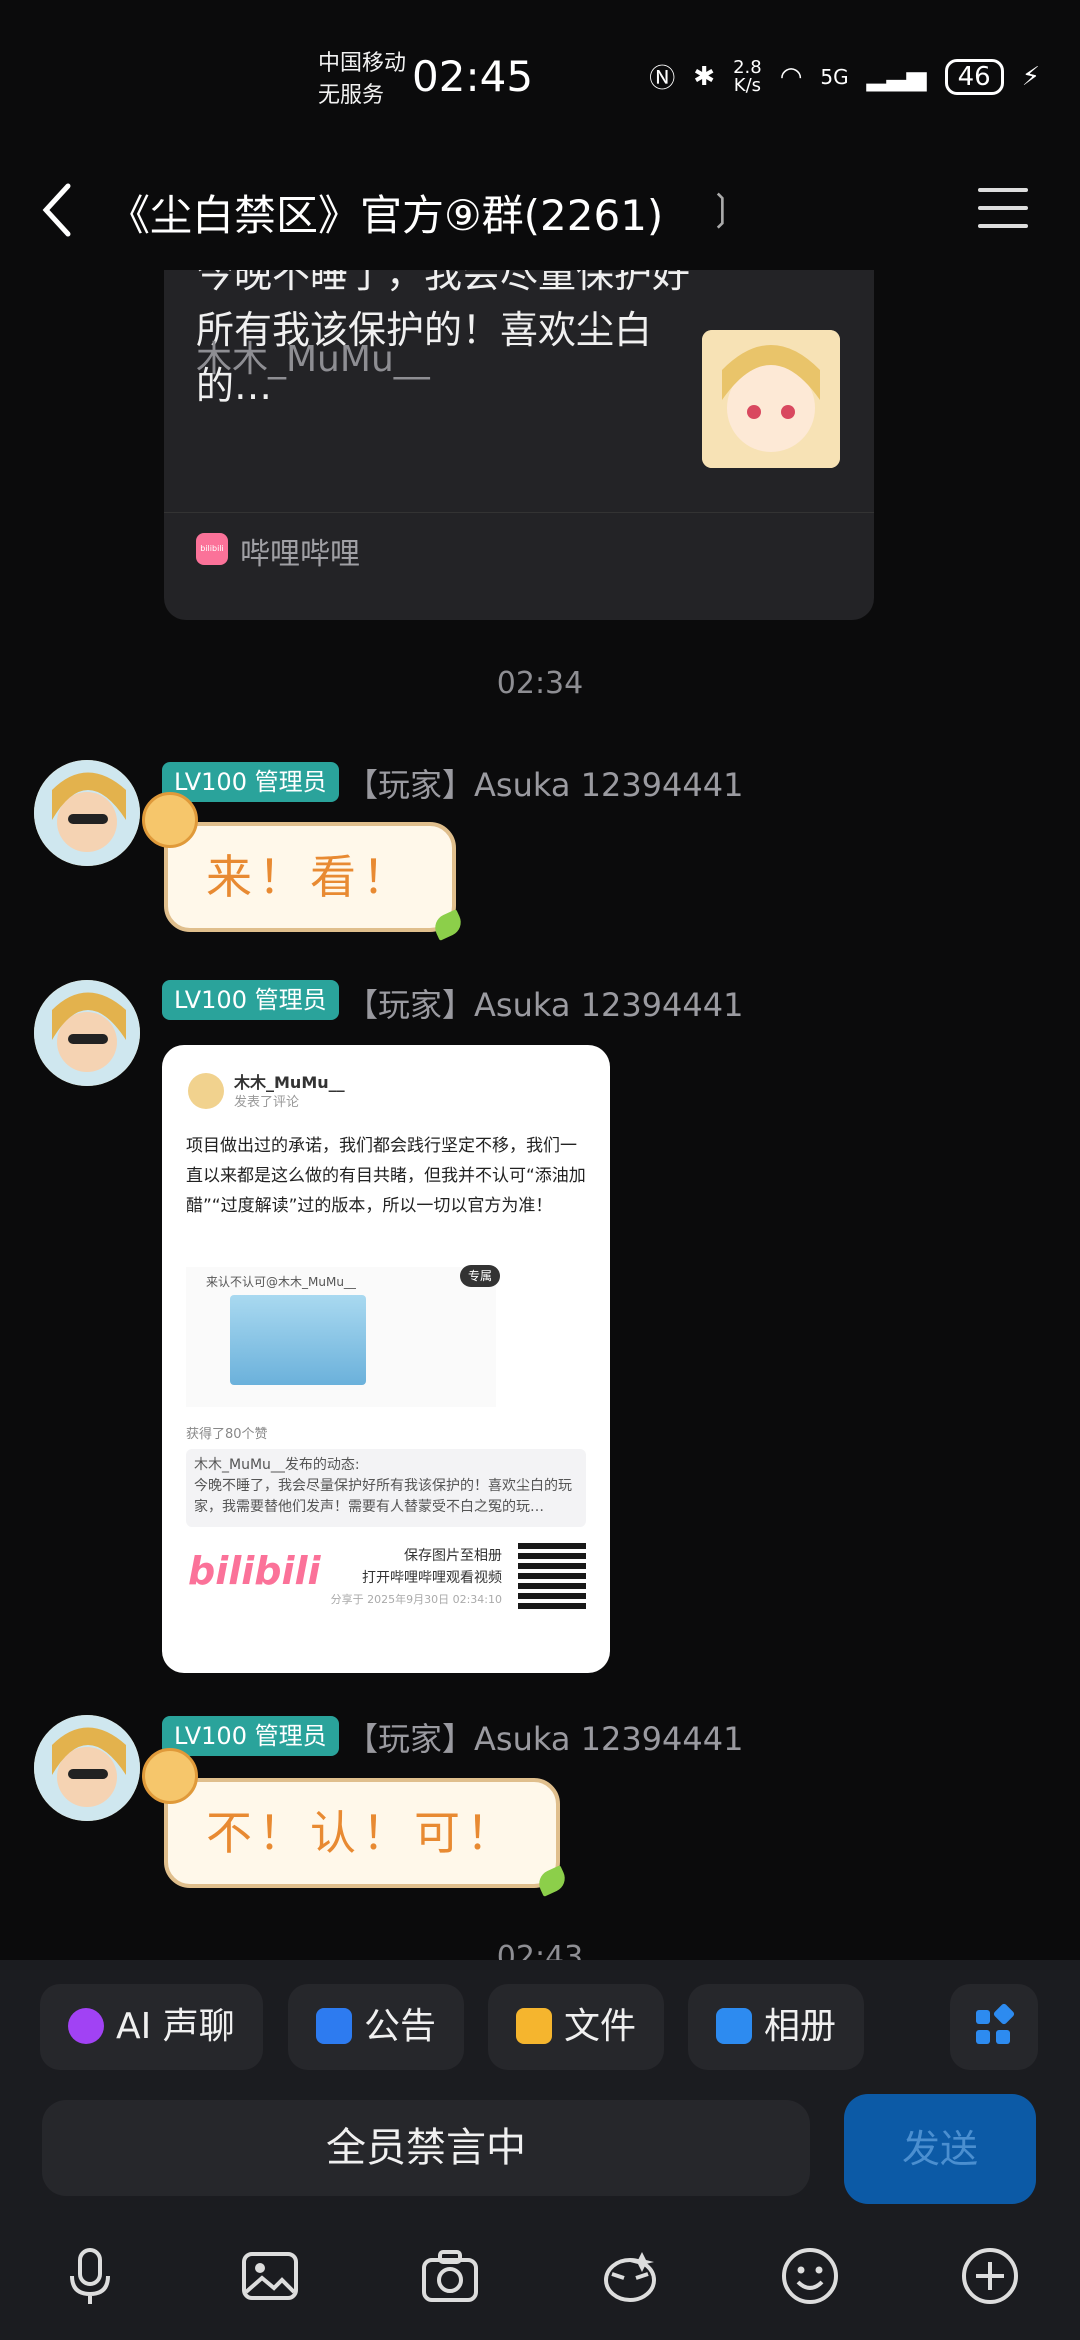 Image resolution: width=1080 pixels, height=2340 pixels. I want to click on ai-voice-icon, so click(86, 2026).